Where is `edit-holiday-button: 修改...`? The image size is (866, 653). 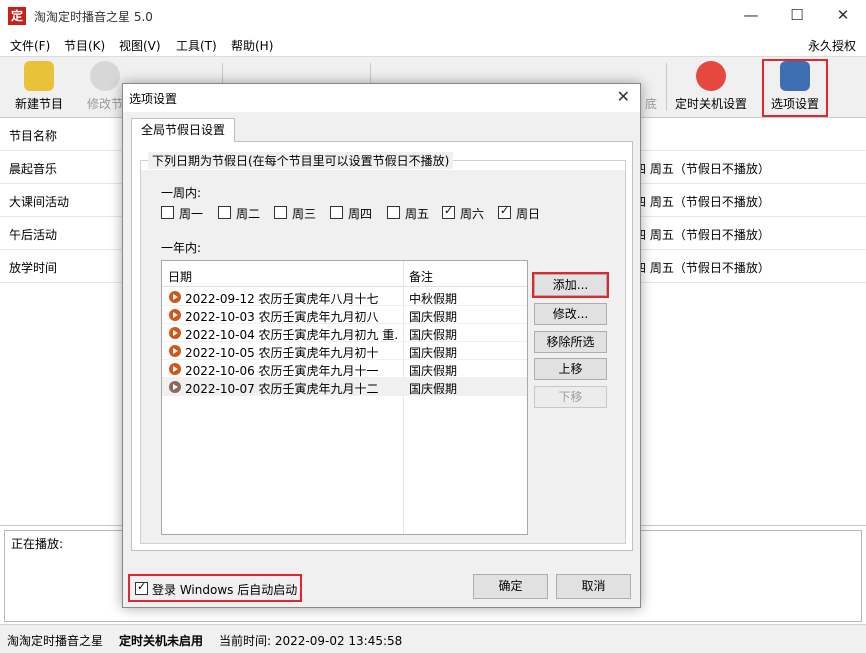
edit-holiday-button: 修改... is located at coordinates (570, 314).